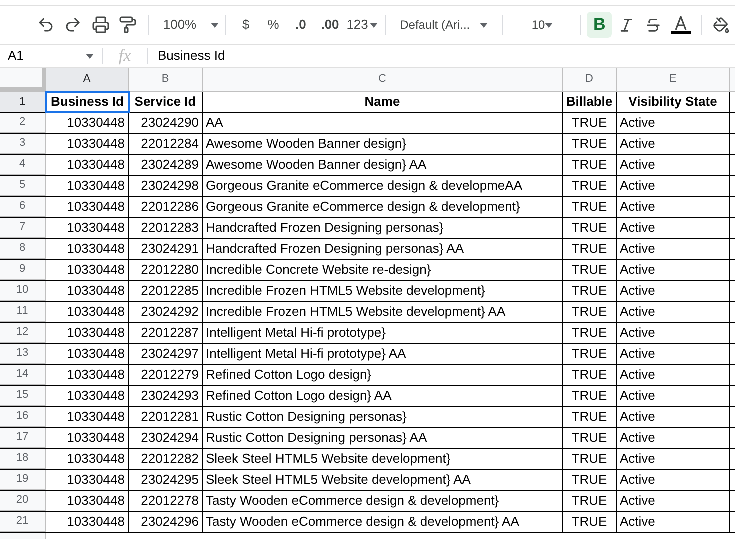 The height and width of the screenshot is (539, 735). Describe the element at coordinates (166, 102) in the screenshot. I see `header-cell: Service Id` at that location.